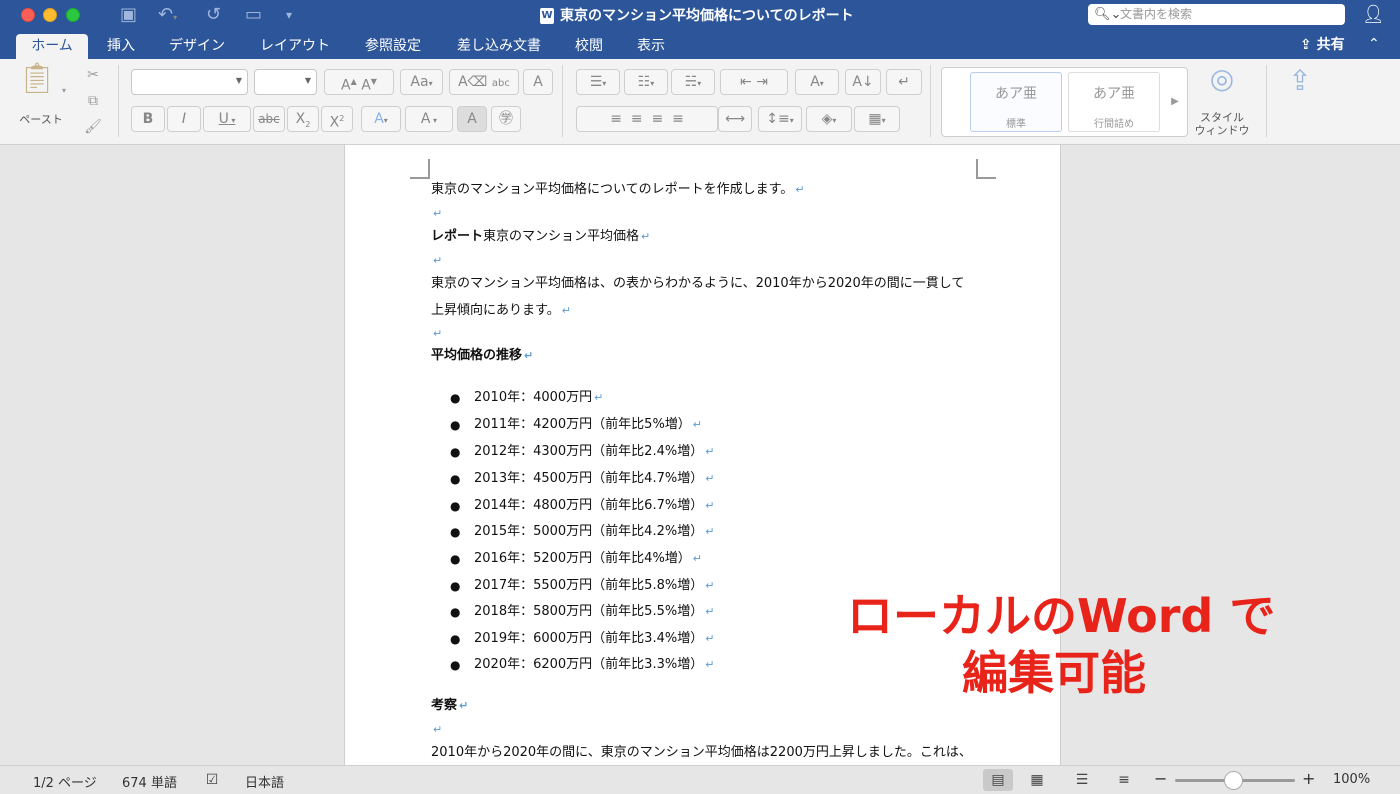 This screenshot has height=794, width=1400. I want to click on list-item: 2015年：5000万円（前年比4.2%増） ↵, so click(594, 532).